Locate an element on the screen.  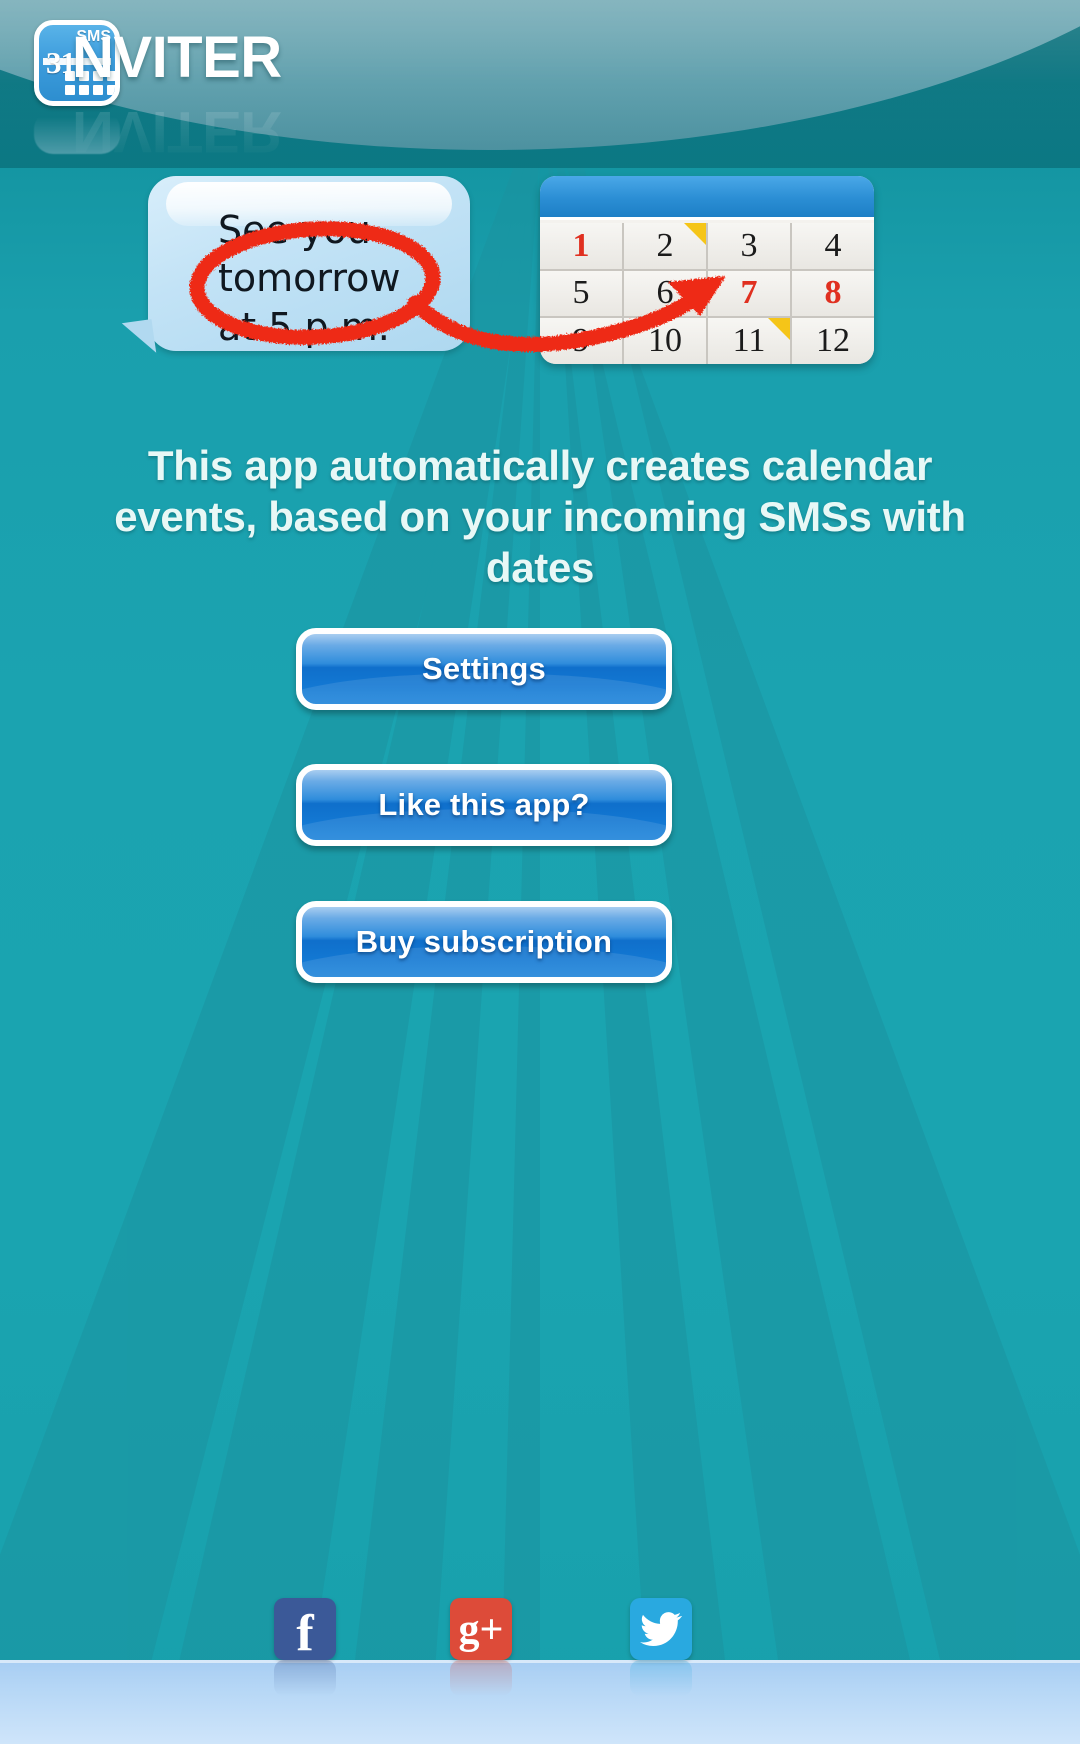
google-plus-icon-reflection is located at coordinates (481, 1678).